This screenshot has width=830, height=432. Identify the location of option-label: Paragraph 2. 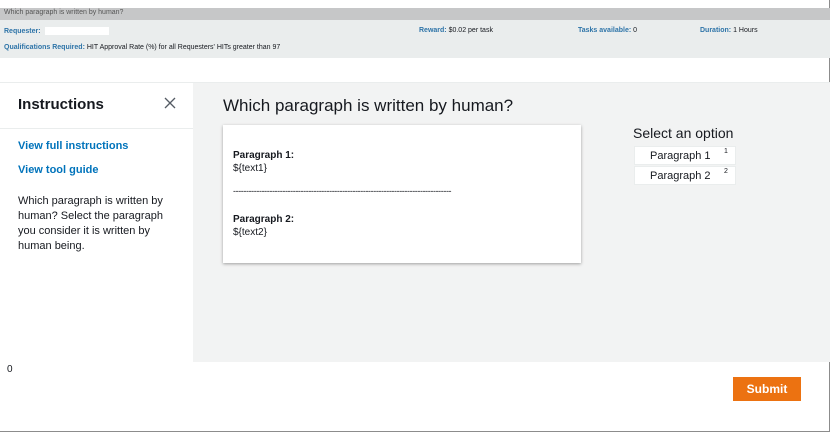
(680, 176).